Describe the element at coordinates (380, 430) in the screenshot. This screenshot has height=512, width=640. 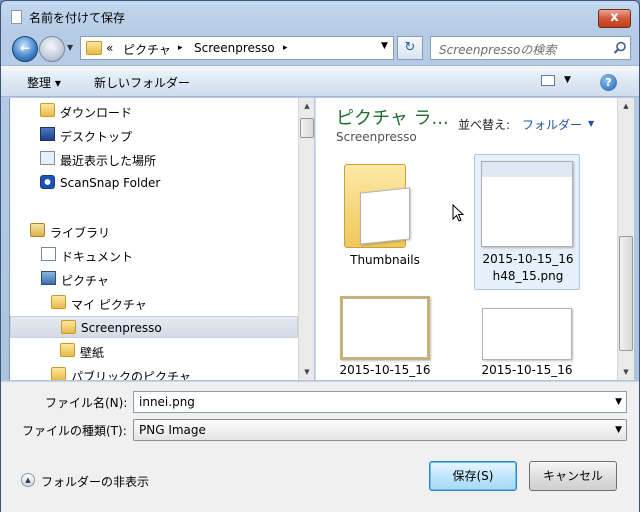
I see `filetype-select: PNG Image ▼` at that location.